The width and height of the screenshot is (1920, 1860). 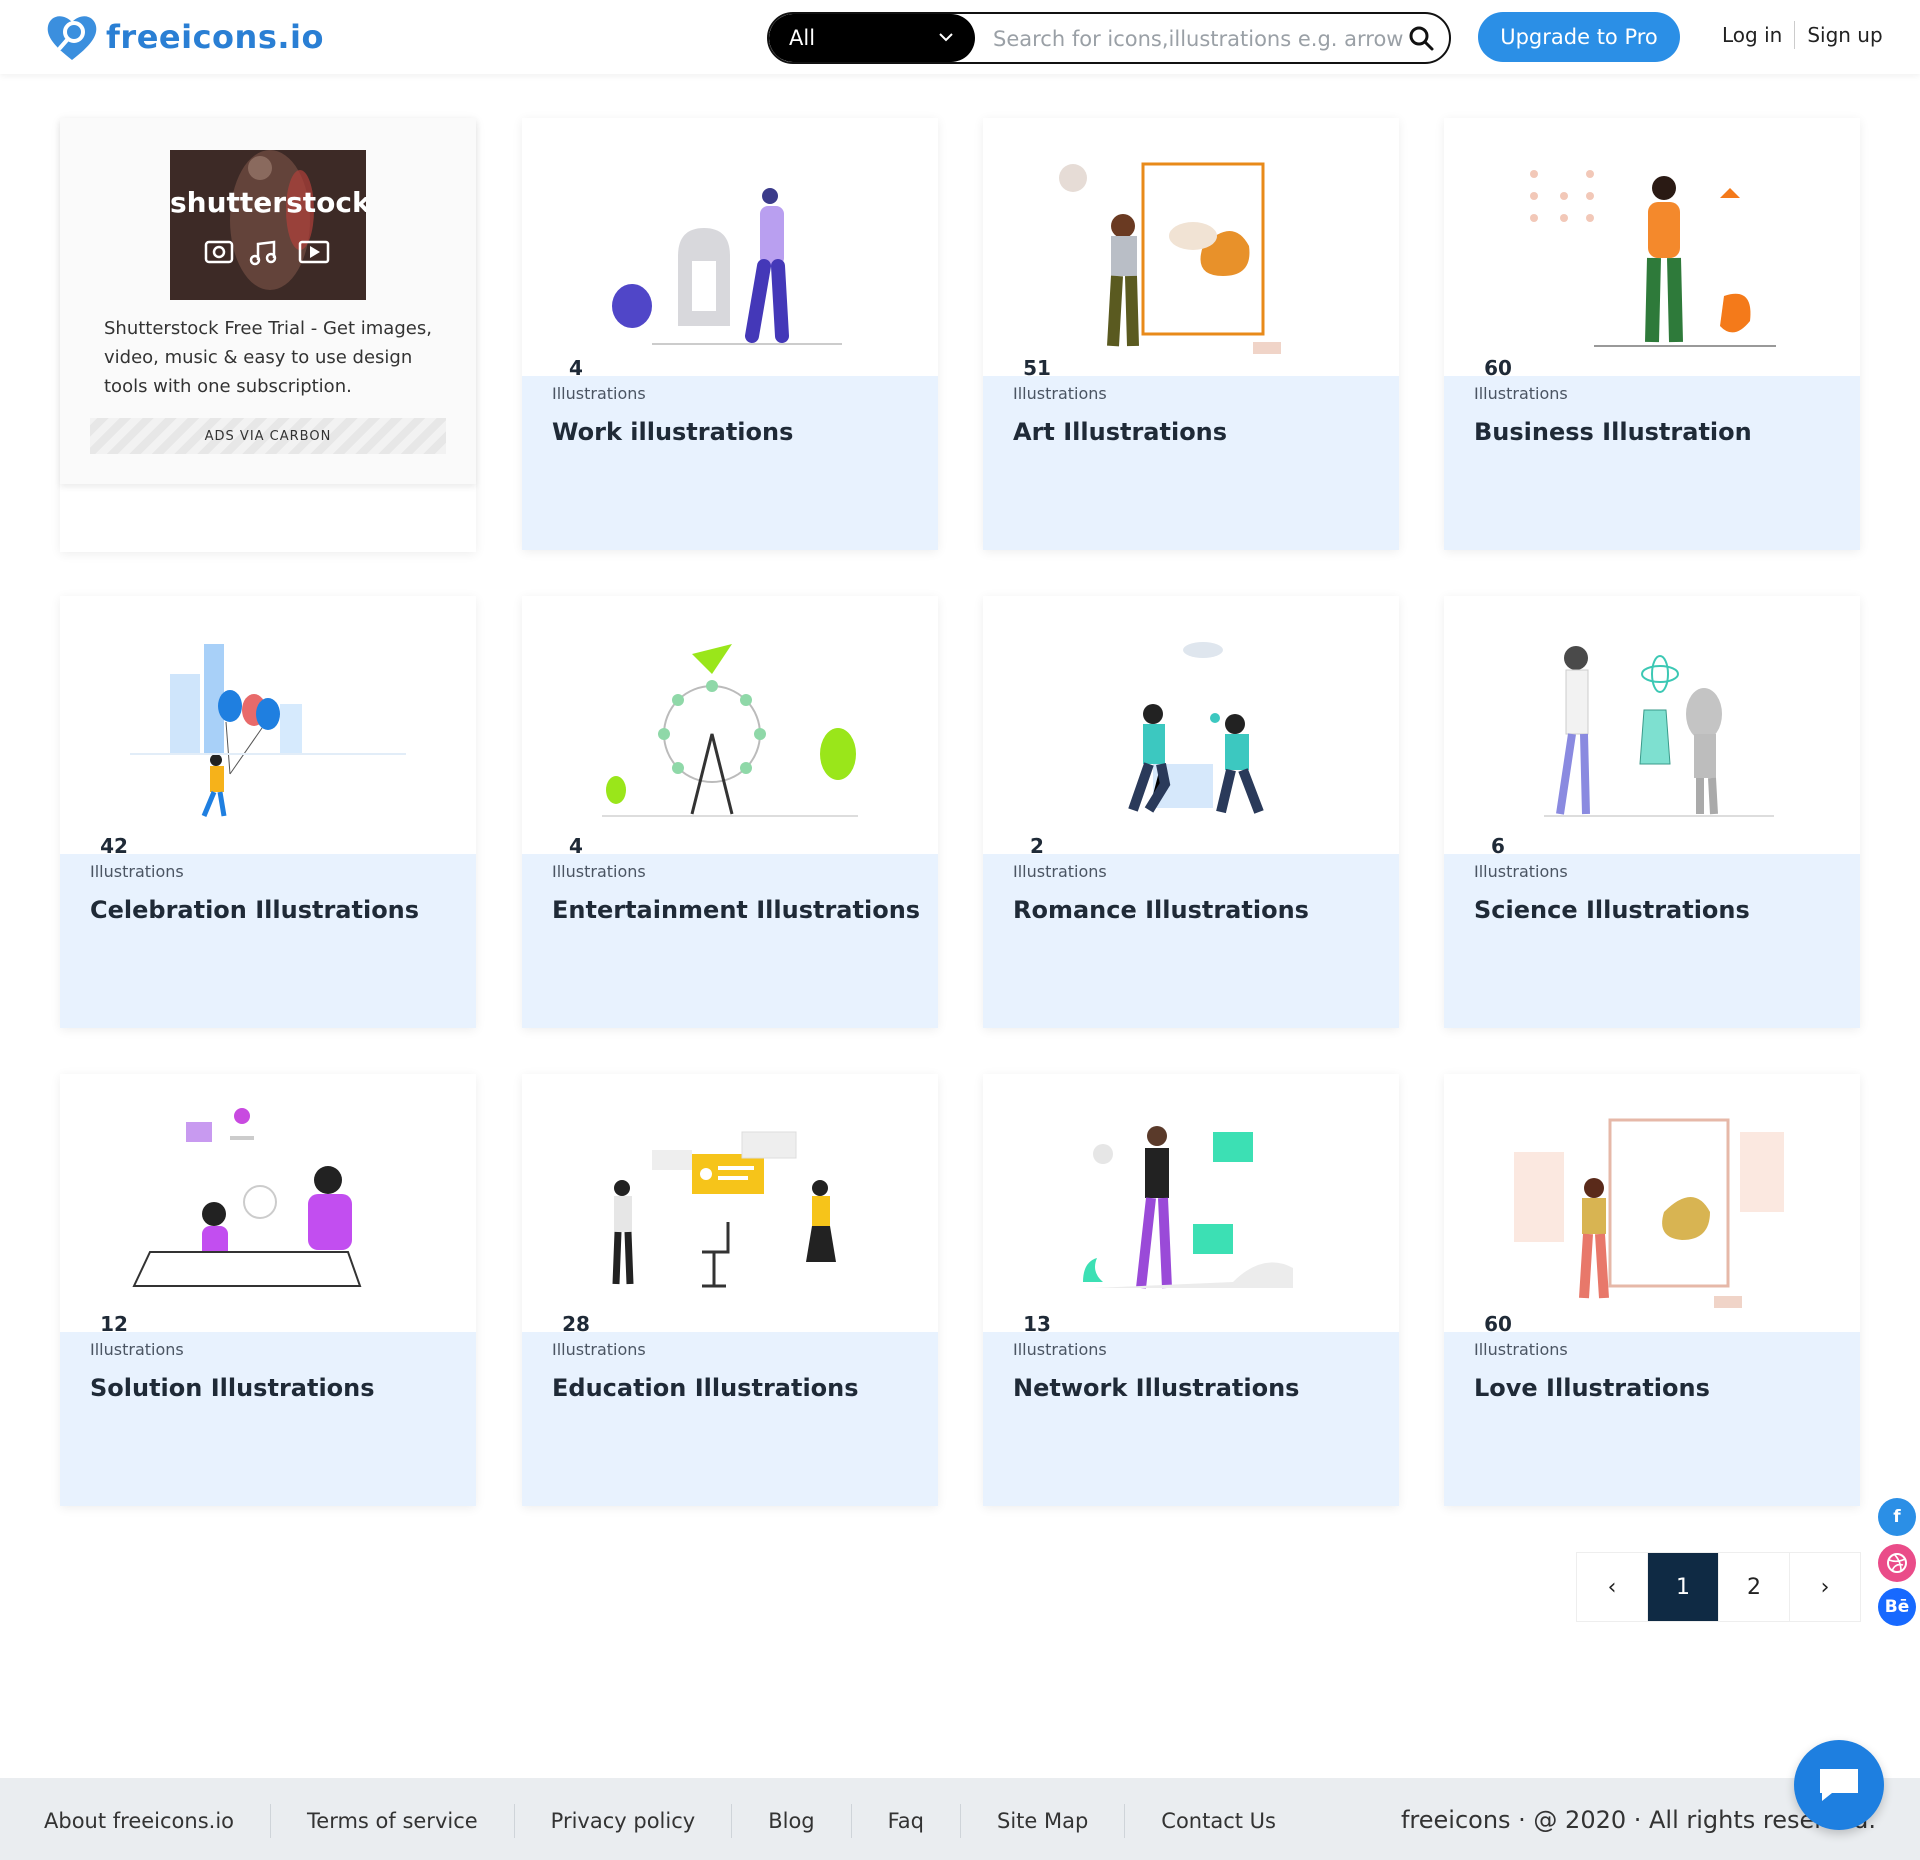 What do you see at coordinates (1191, 1407) in the screenshot?
I see `card-info: 13 Illustrations Network Illustrations` at bounding box center [1191, 1407].